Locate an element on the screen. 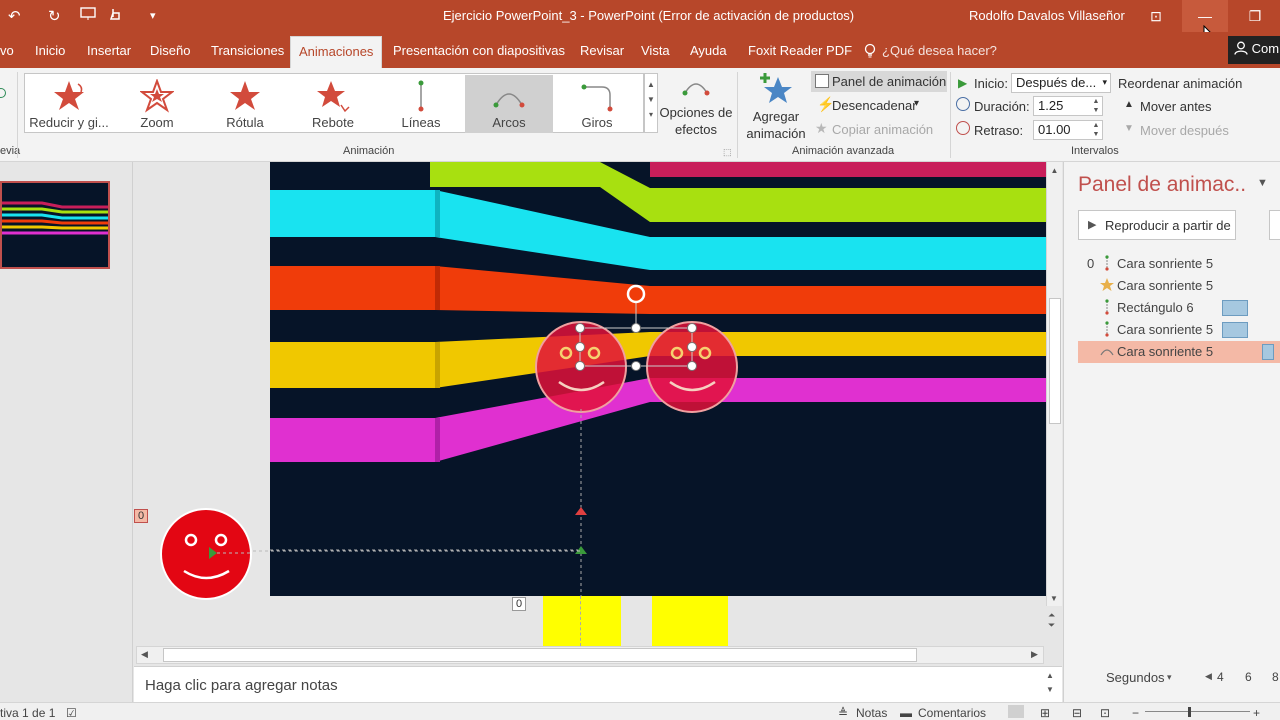 This screenshot has width=1280, height=720. timeline-left-icon: ◀ is located at coordinates (1208, 676).